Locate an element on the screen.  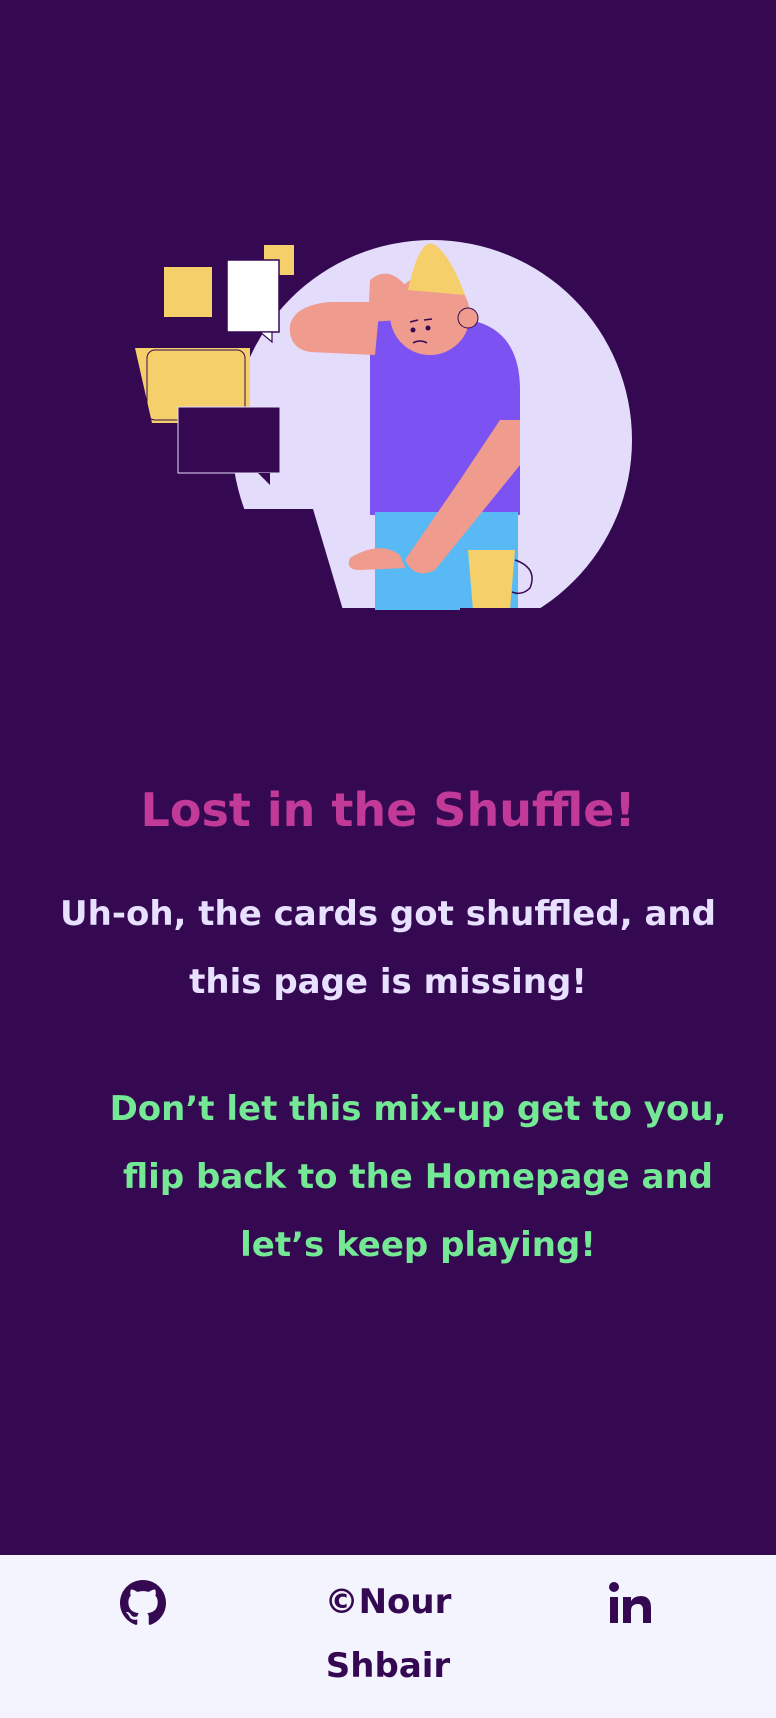
linkedin-icon is located at coordinates (630, 1602).